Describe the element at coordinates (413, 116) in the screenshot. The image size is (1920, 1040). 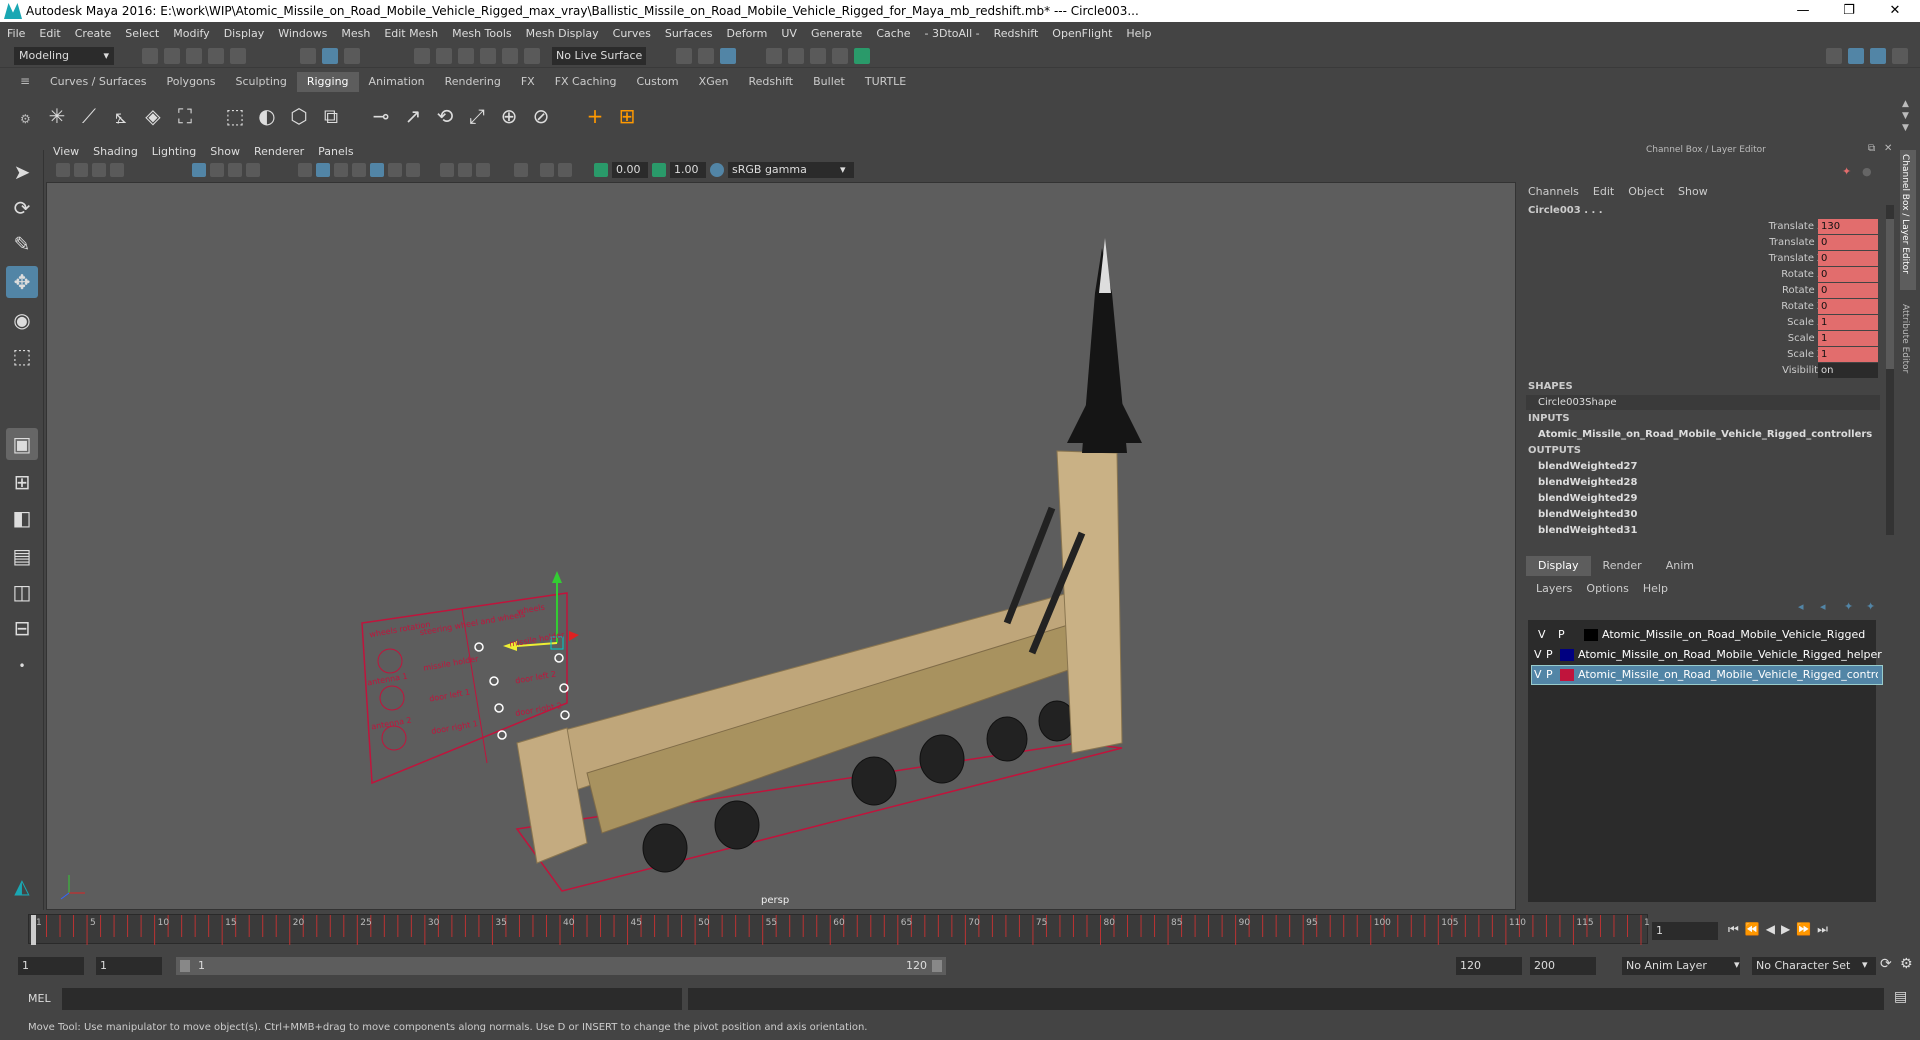
I see `aim-constraint-icon: ↗` at that location.